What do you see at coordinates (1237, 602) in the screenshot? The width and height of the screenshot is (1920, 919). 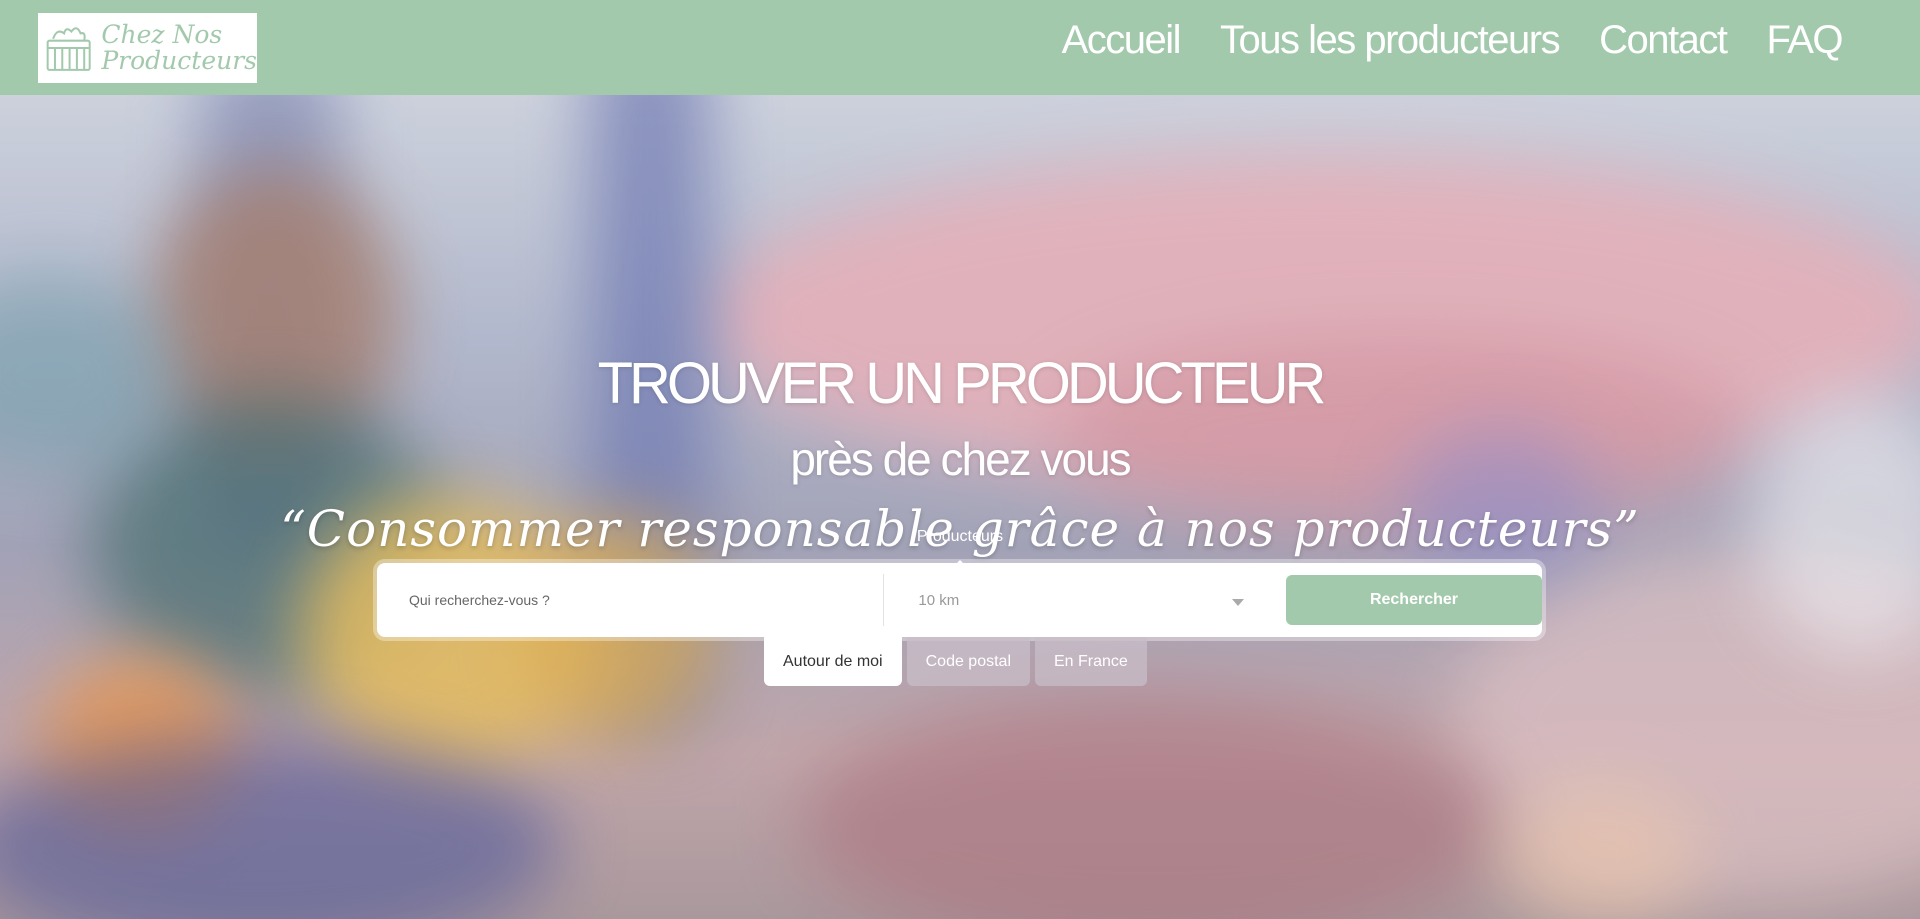 I see `chevron-down-icon` at bounding box center [1237, 602].